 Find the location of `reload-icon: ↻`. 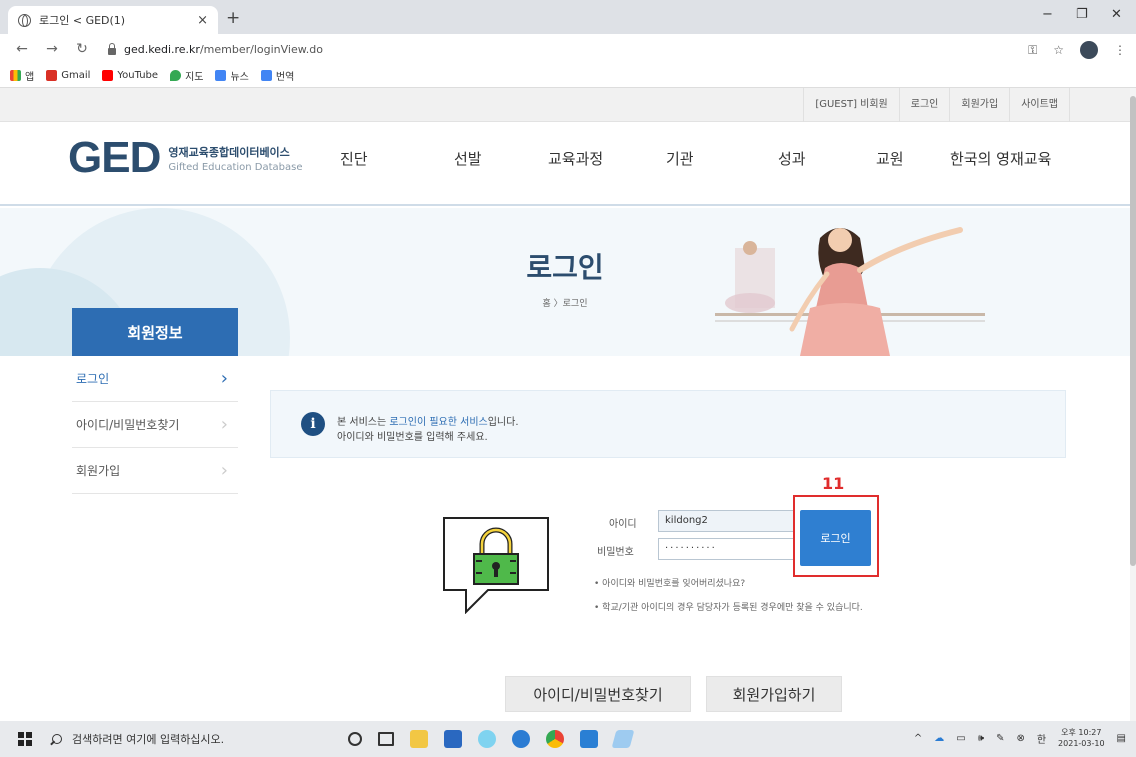

reload-icon: ↻ is located at coordinates (82, 49).